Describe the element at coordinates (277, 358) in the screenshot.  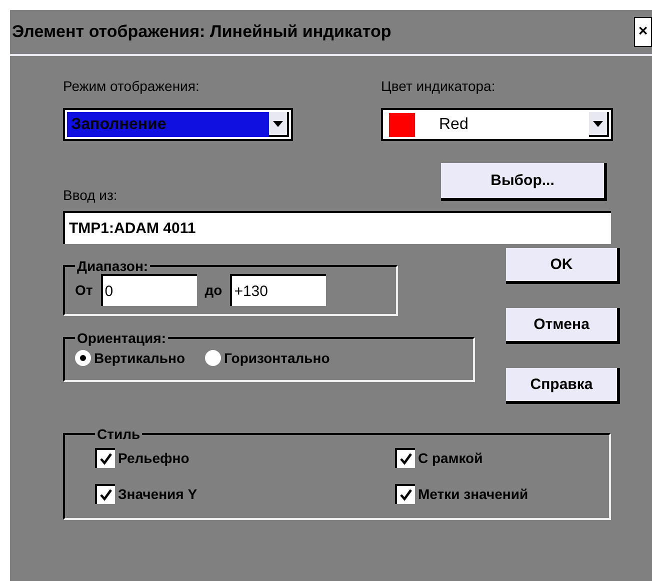
I see `radio-label: Горизонтально` at that location.